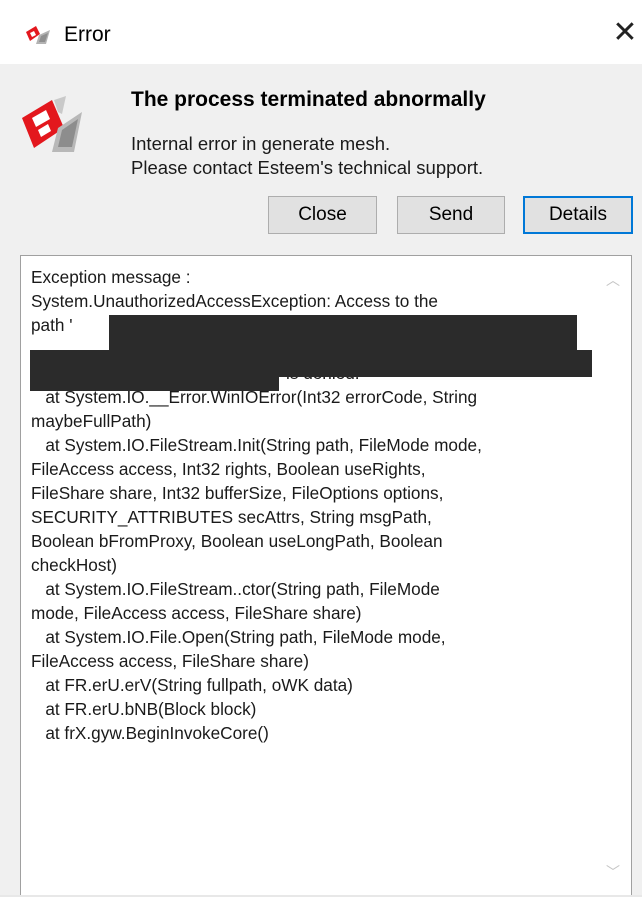 The image size is (642, 897). I want to click on close-button: Close, so click(322, 215).